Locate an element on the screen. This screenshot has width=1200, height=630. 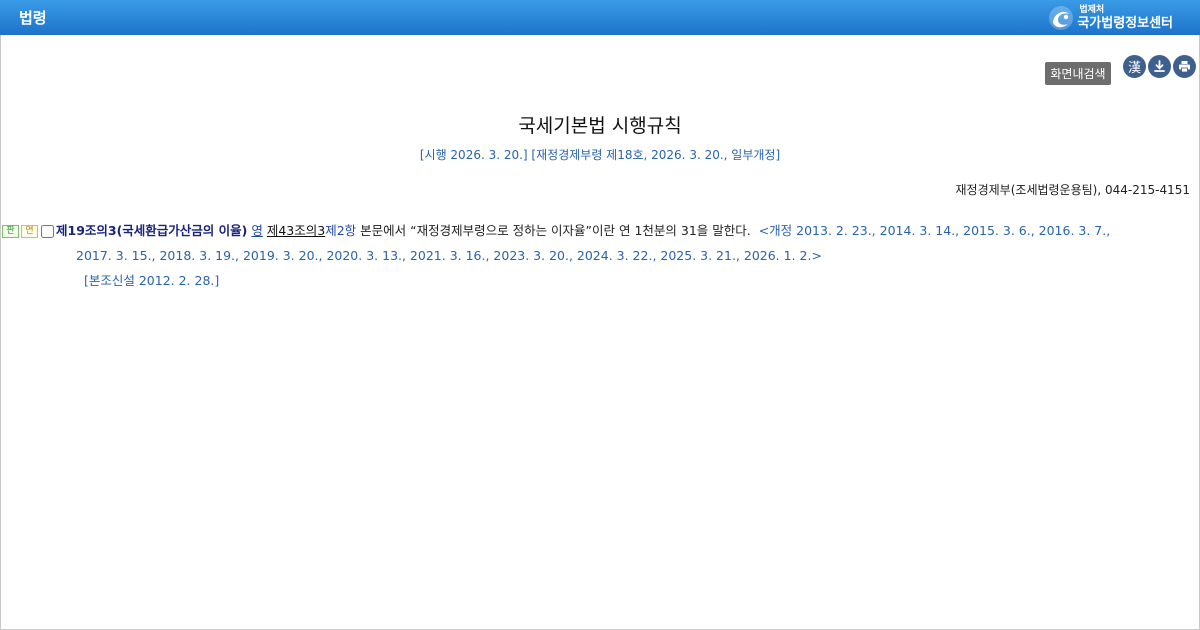
logo: 법제처 국가법령정보센터 is located at coordinates (1110, 18).